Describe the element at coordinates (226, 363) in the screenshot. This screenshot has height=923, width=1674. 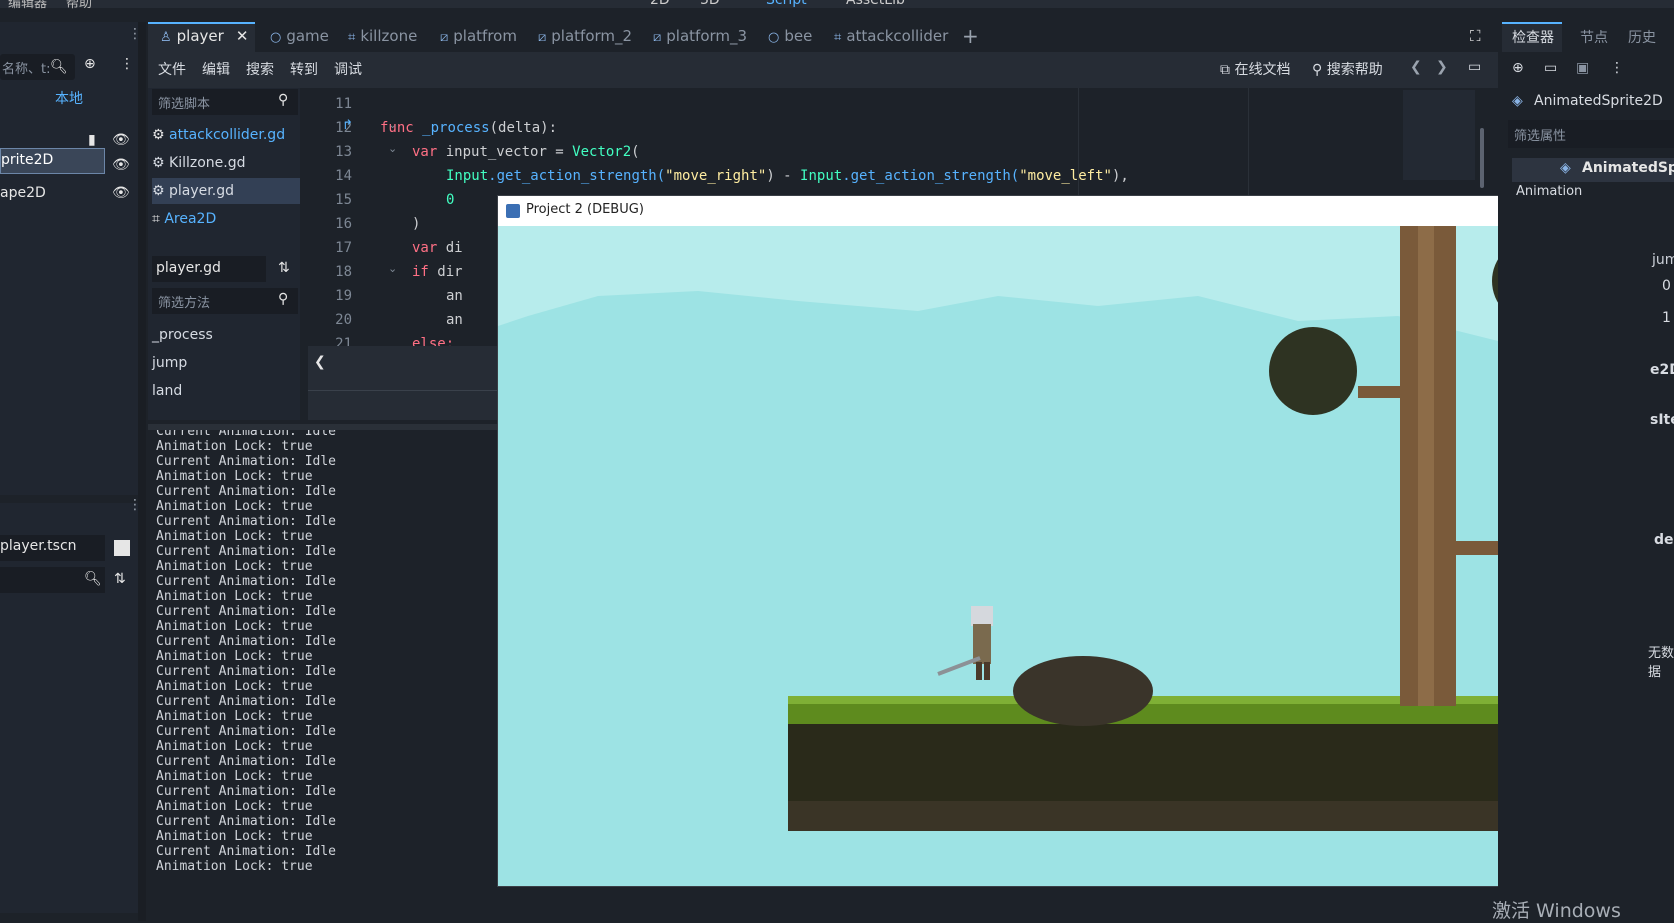
I see `method-item: jump` at that location.